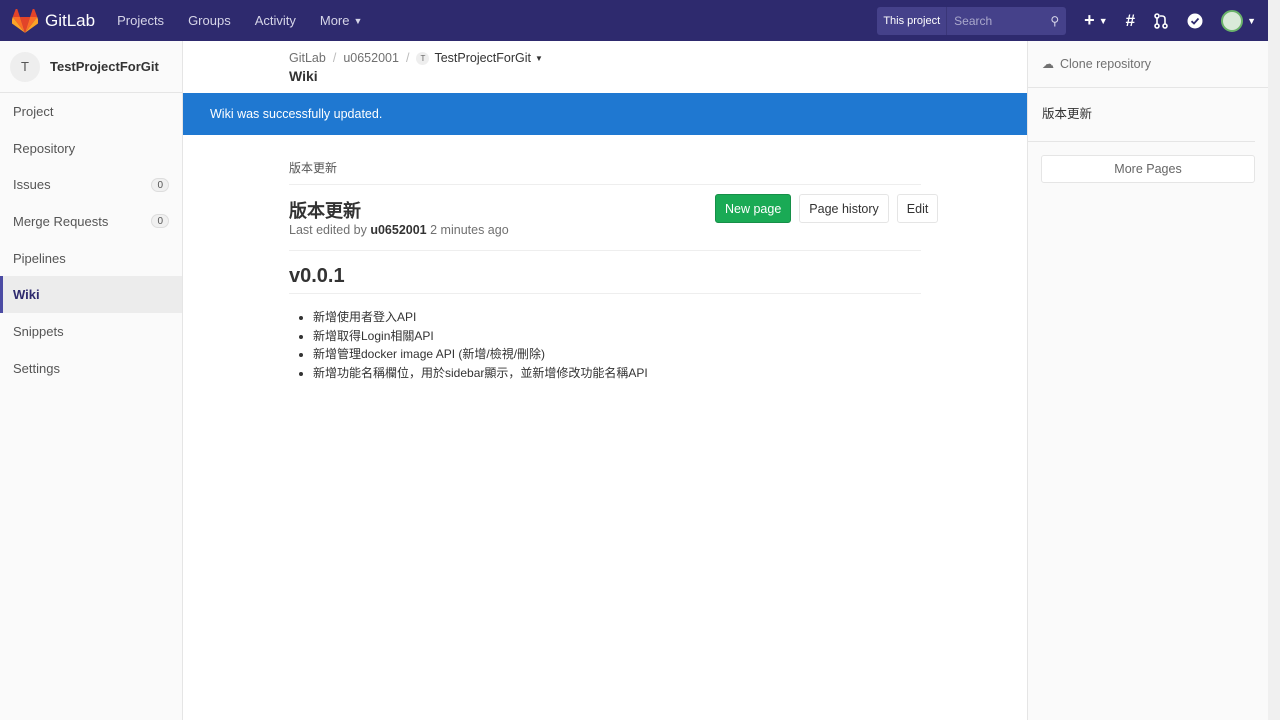  I want to click on clone-repository-link: ☁ Clone repository, so click(1148, 64).